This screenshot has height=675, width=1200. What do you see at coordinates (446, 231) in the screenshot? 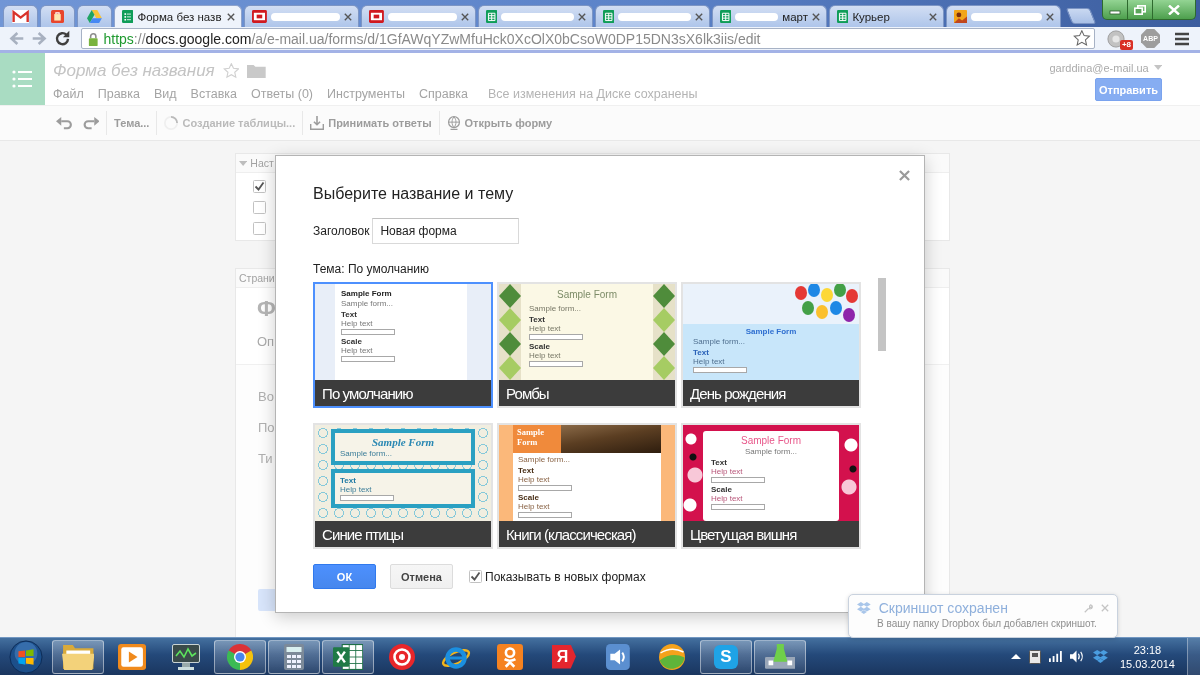
I see `title-input-field: Новая форма` at bounding box center [446, 231].